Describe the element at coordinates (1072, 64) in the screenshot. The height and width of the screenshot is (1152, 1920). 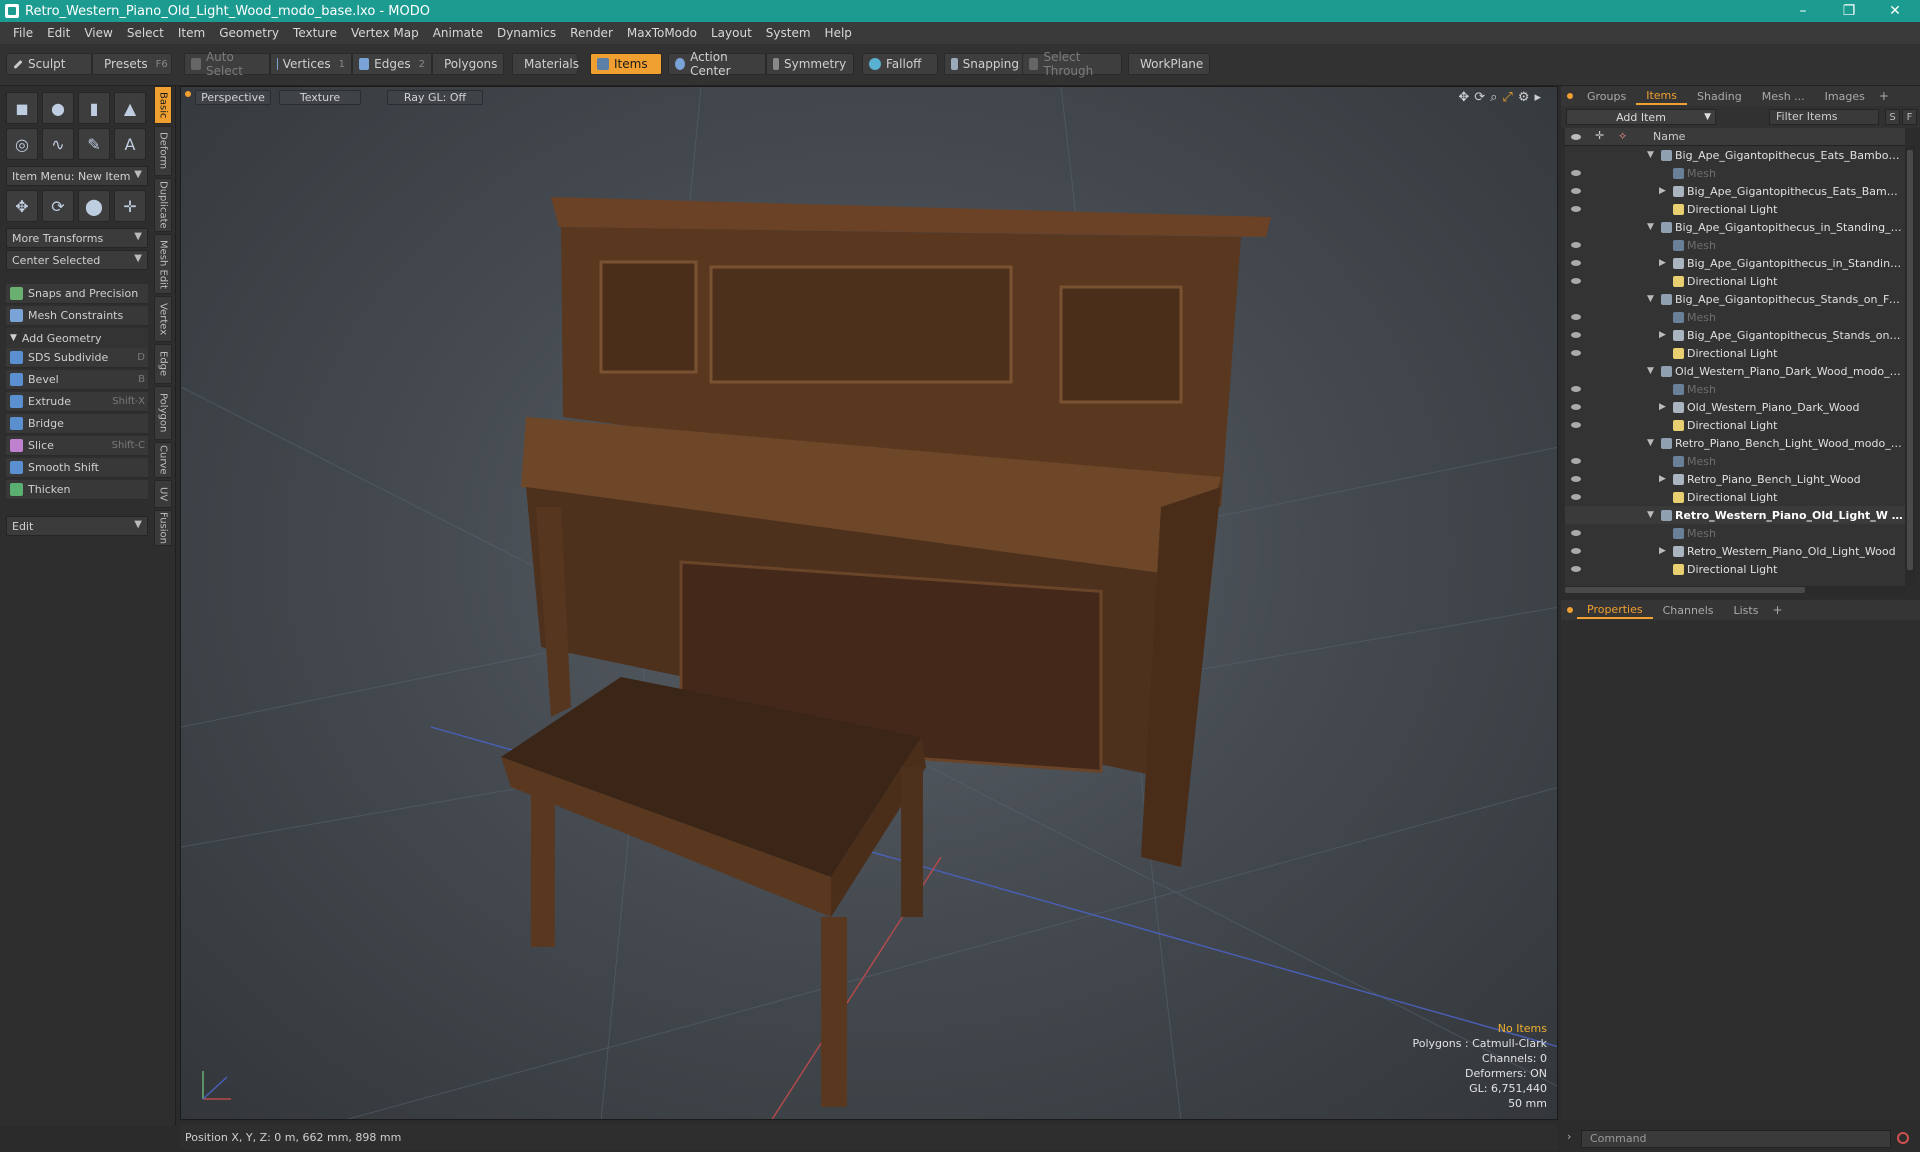
I see `select-through-button: Select Through` at that location.